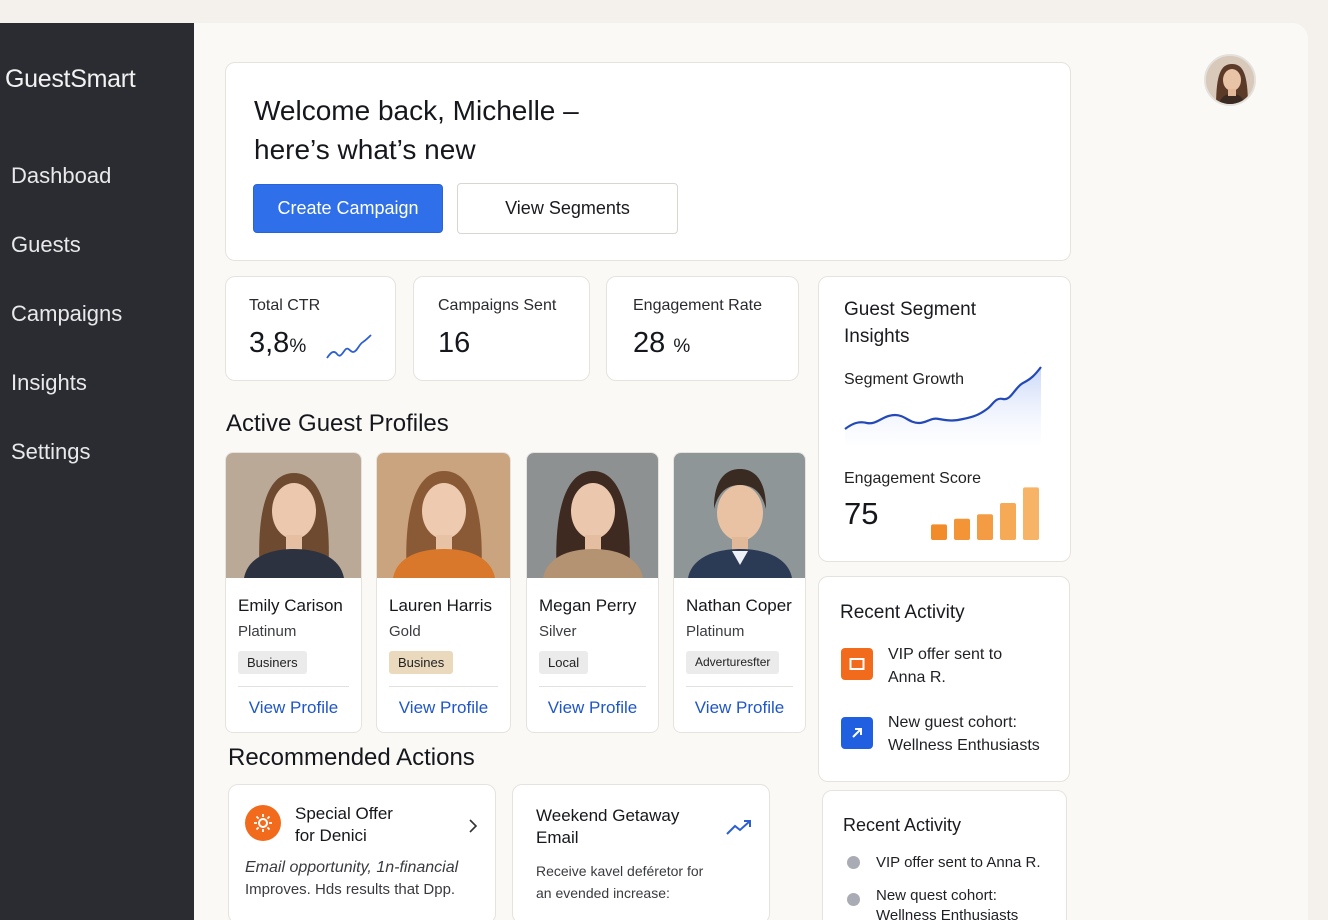 This screenshot has width=1328, height=920. I want to click on sidebar-item-guests: Guests, so click(46, 245).